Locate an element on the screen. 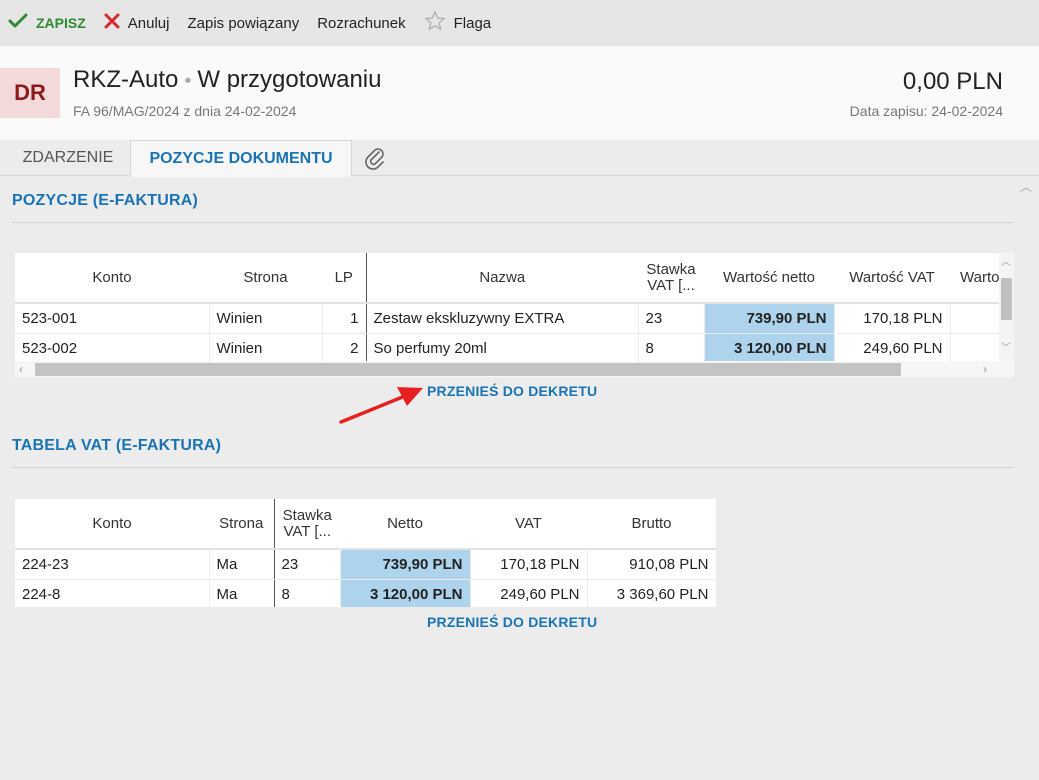 The image size is (1039, 780). flag-button: Flaga is located at coordinates (458, 23).